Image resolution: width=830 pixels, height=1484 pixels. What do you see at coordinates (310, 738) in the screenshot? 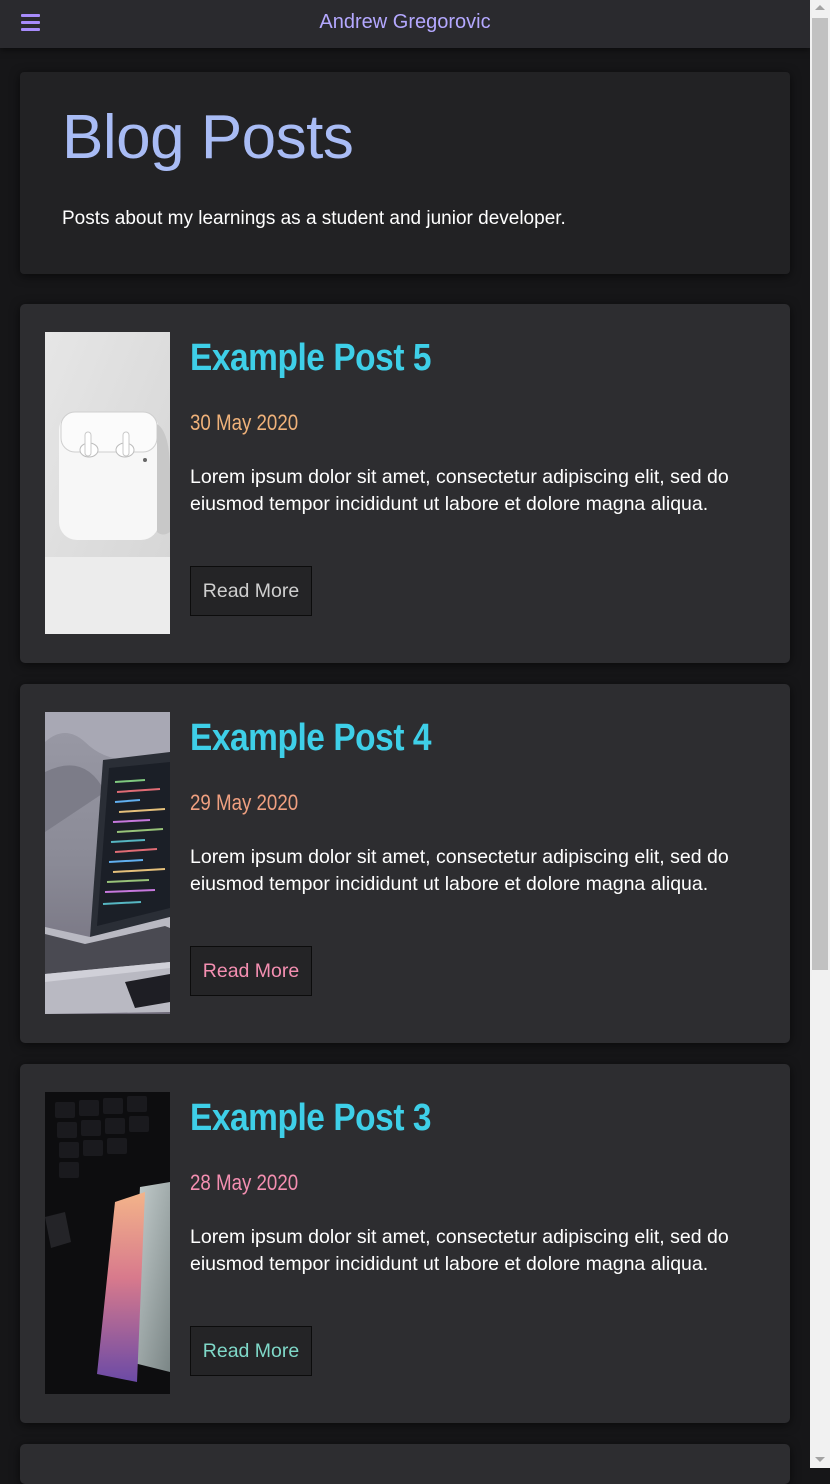
I see `post-title: Example Post 4` at bounding box center [310, 738].